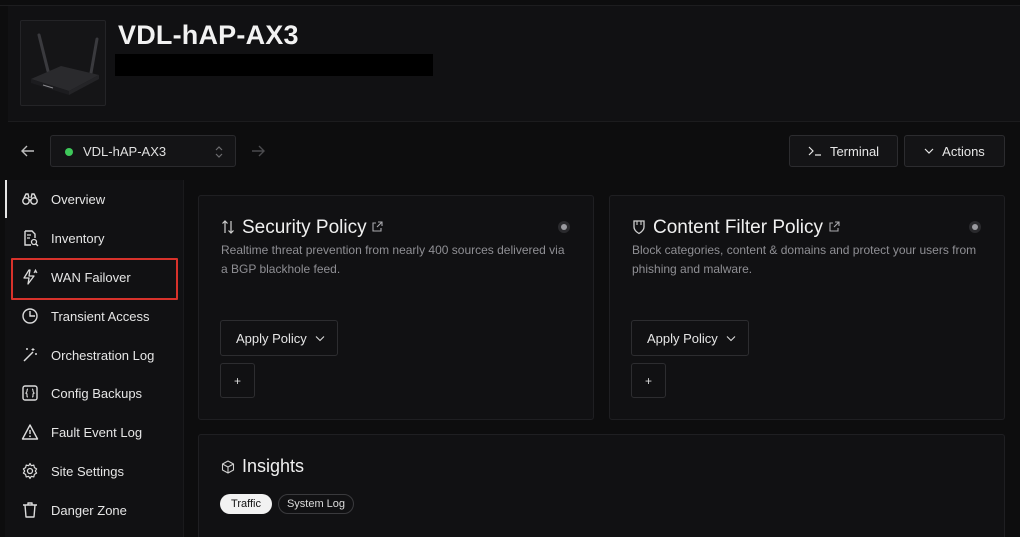 The height and width of the screenshot is (537, 1020). I want to click on sidebar-item-label: Overview, so click(78, 199).